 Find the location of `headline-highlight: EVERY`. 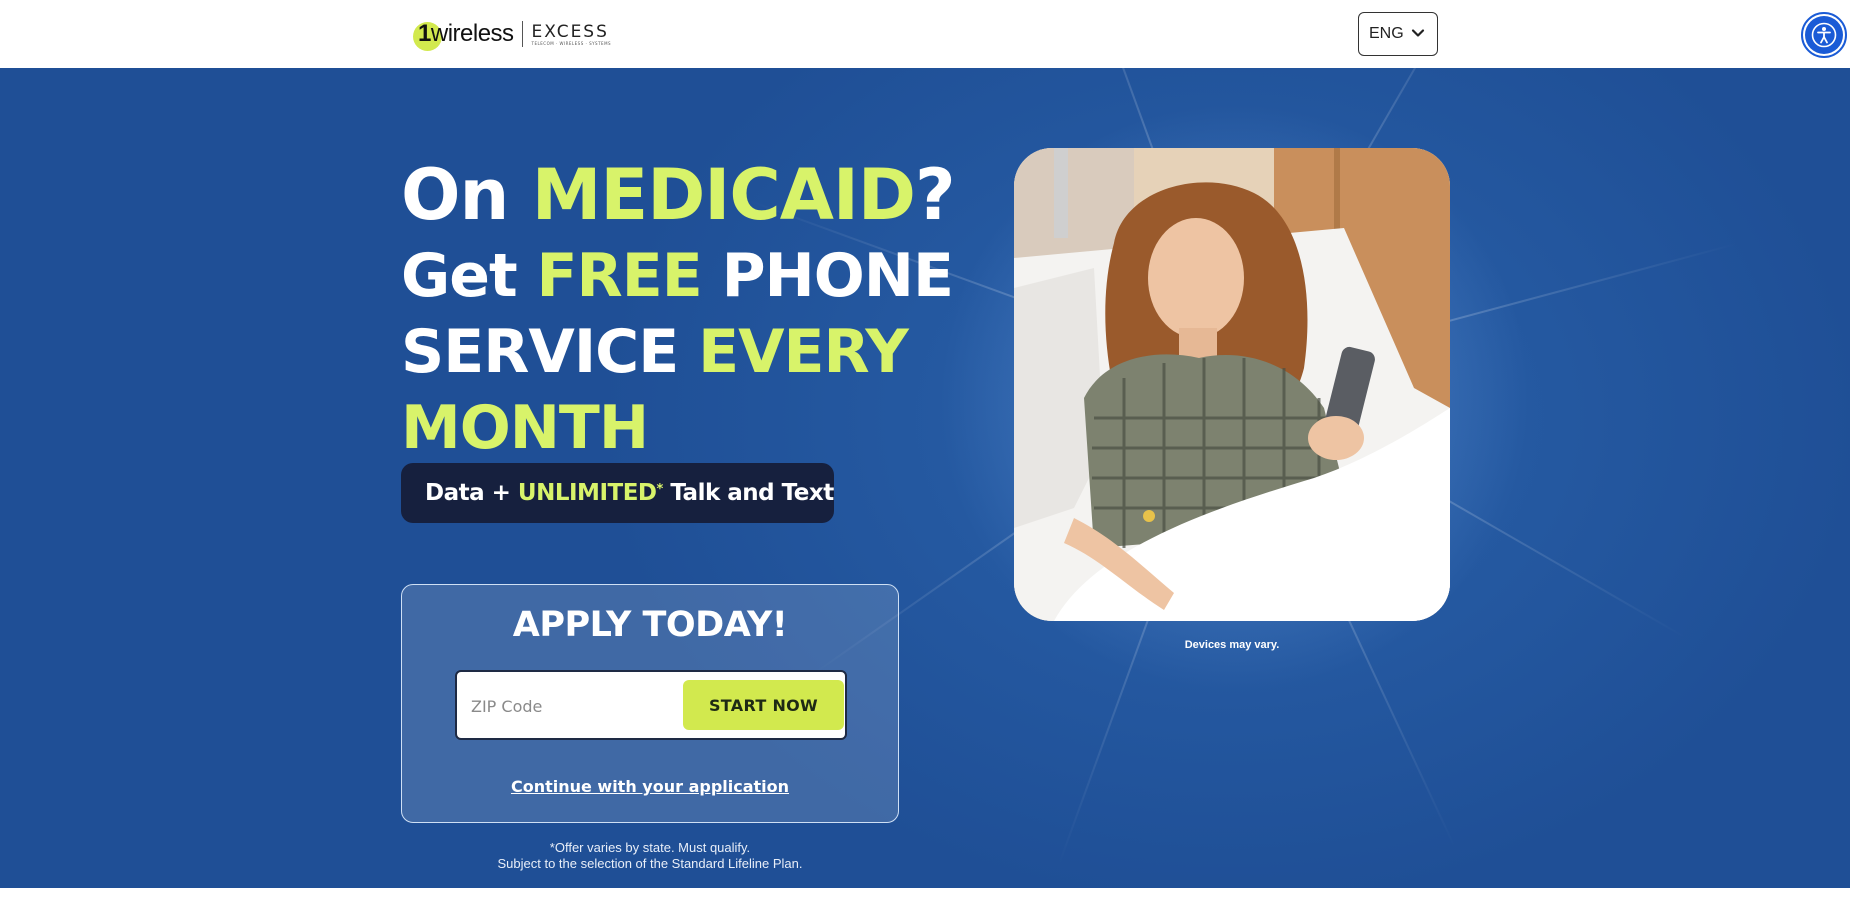

headline-highlight: EVERY is located at coordinates (803, 352).